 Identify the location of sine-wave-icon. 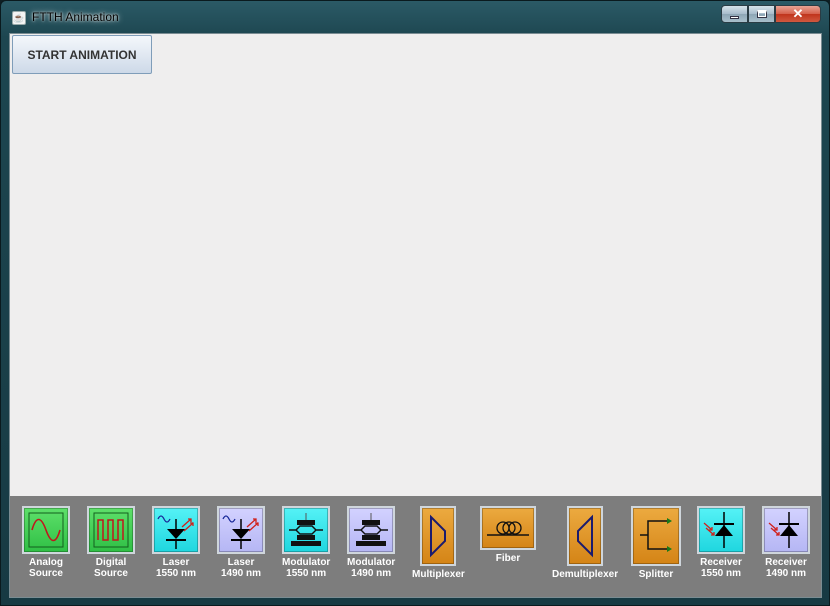
(46, 530).